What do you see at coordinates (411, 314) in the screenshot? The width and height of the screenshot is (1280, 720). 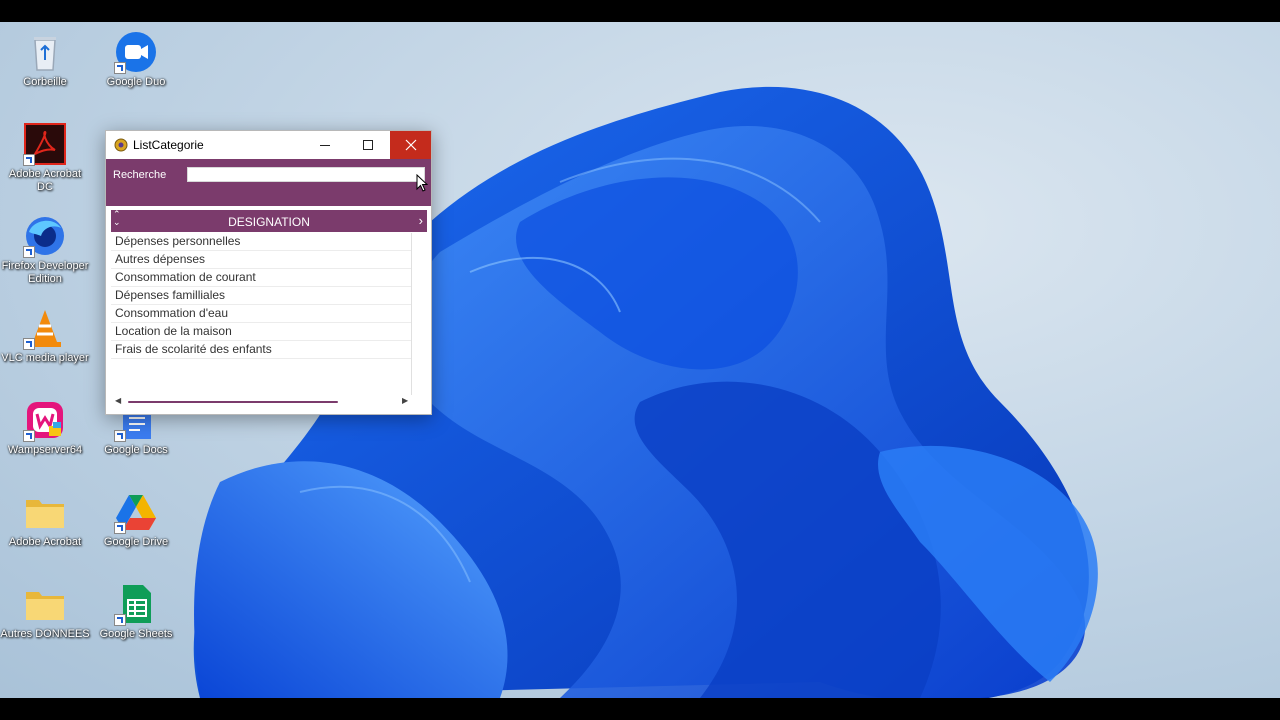 I see `column-divider` at bounding box center [411, 314].